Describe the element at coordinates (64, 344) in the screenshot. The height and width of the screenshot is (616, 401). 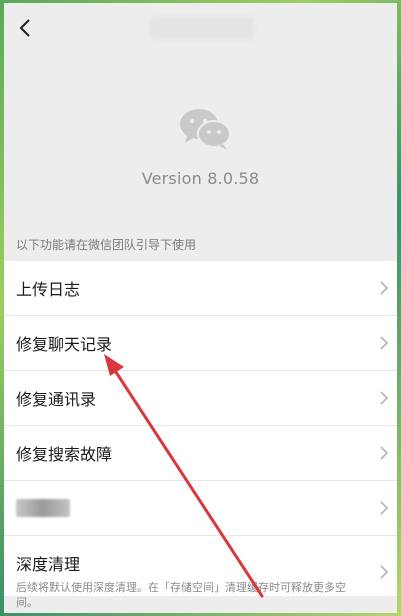
I see `menu-item-label: 修复聊天记录` at that location.